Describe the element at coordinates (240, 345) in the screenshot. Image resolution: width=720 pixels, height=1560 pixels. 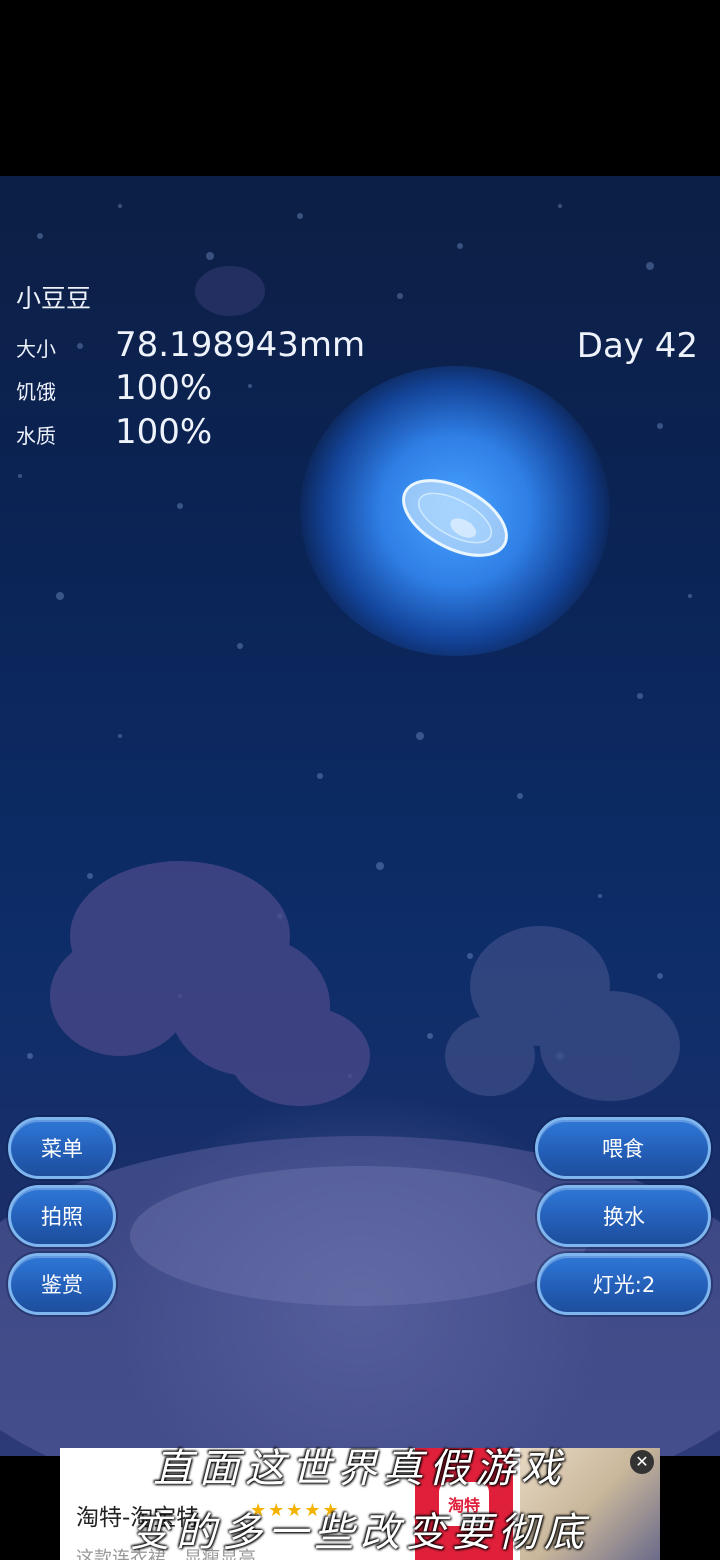
I see `size-value: 78.198943mm` at that location.